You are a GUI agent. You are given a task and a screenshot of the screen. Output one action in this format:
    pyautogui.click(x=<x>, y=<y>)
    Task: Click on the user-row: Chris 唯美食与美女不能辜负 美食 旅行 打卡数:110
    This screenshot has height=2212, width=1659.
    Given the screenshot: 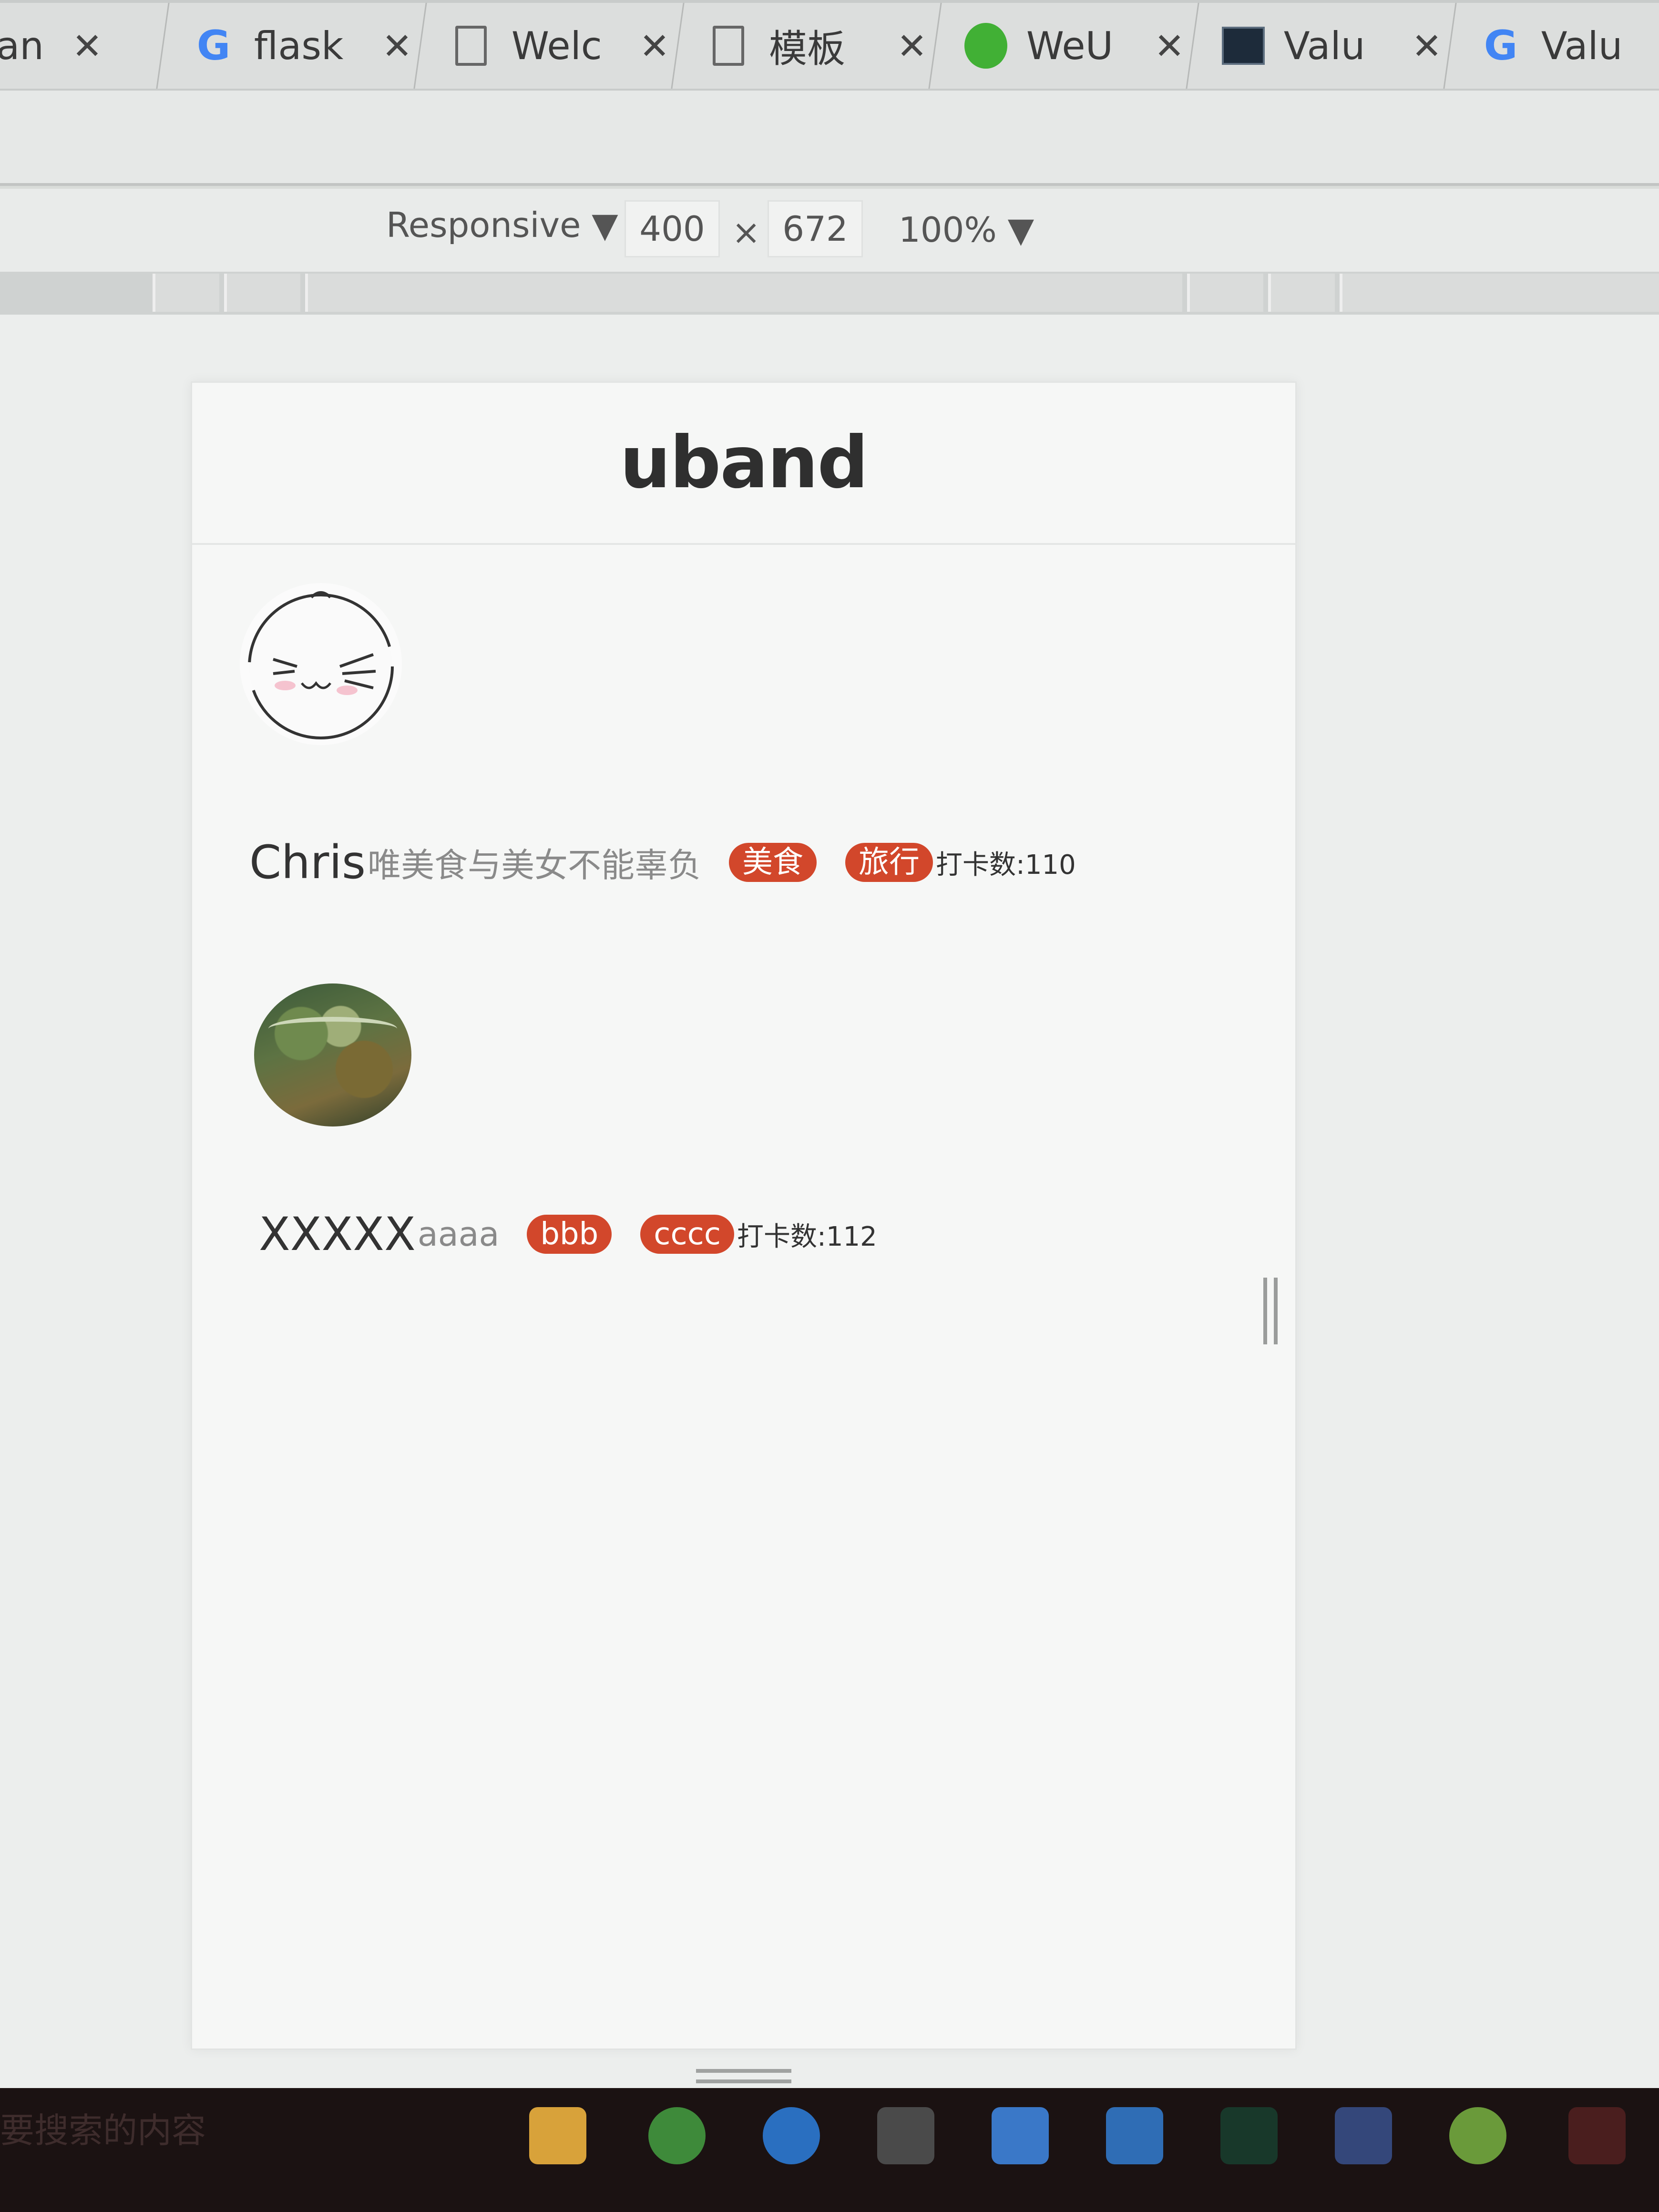 What is the action you would take?
    pyautogui.click(x=662, y=862)
    